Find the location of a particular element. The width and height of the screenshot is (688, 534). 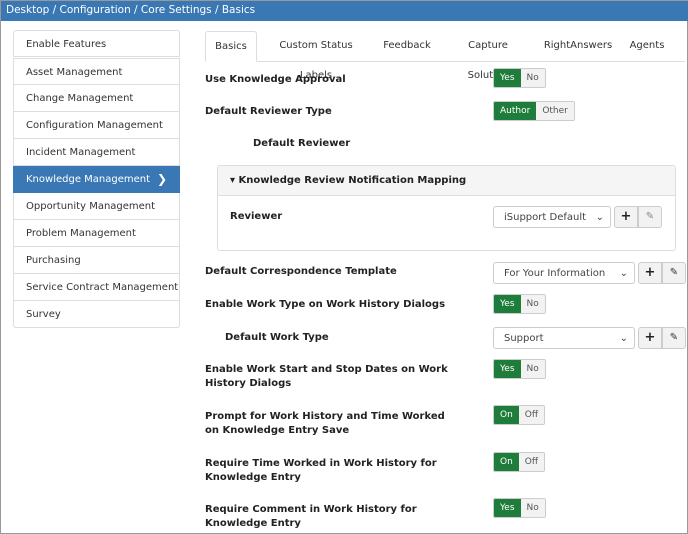

sidebar-item-configuration-management: Configuration Management is located at coordinates (96, 125).